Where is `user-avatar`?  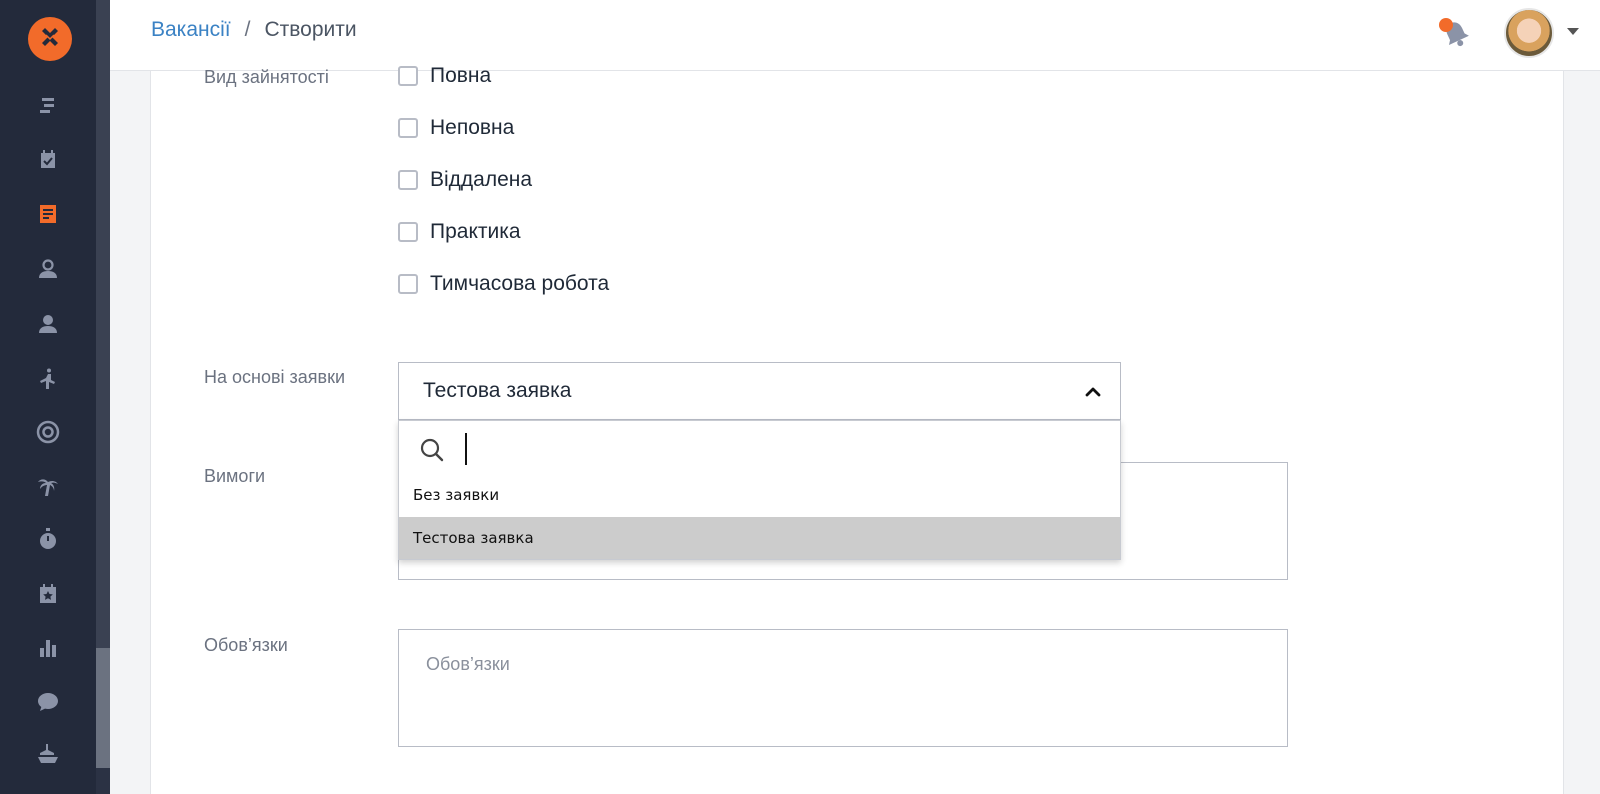 user-avatar is located at coordinates (1529, 33).